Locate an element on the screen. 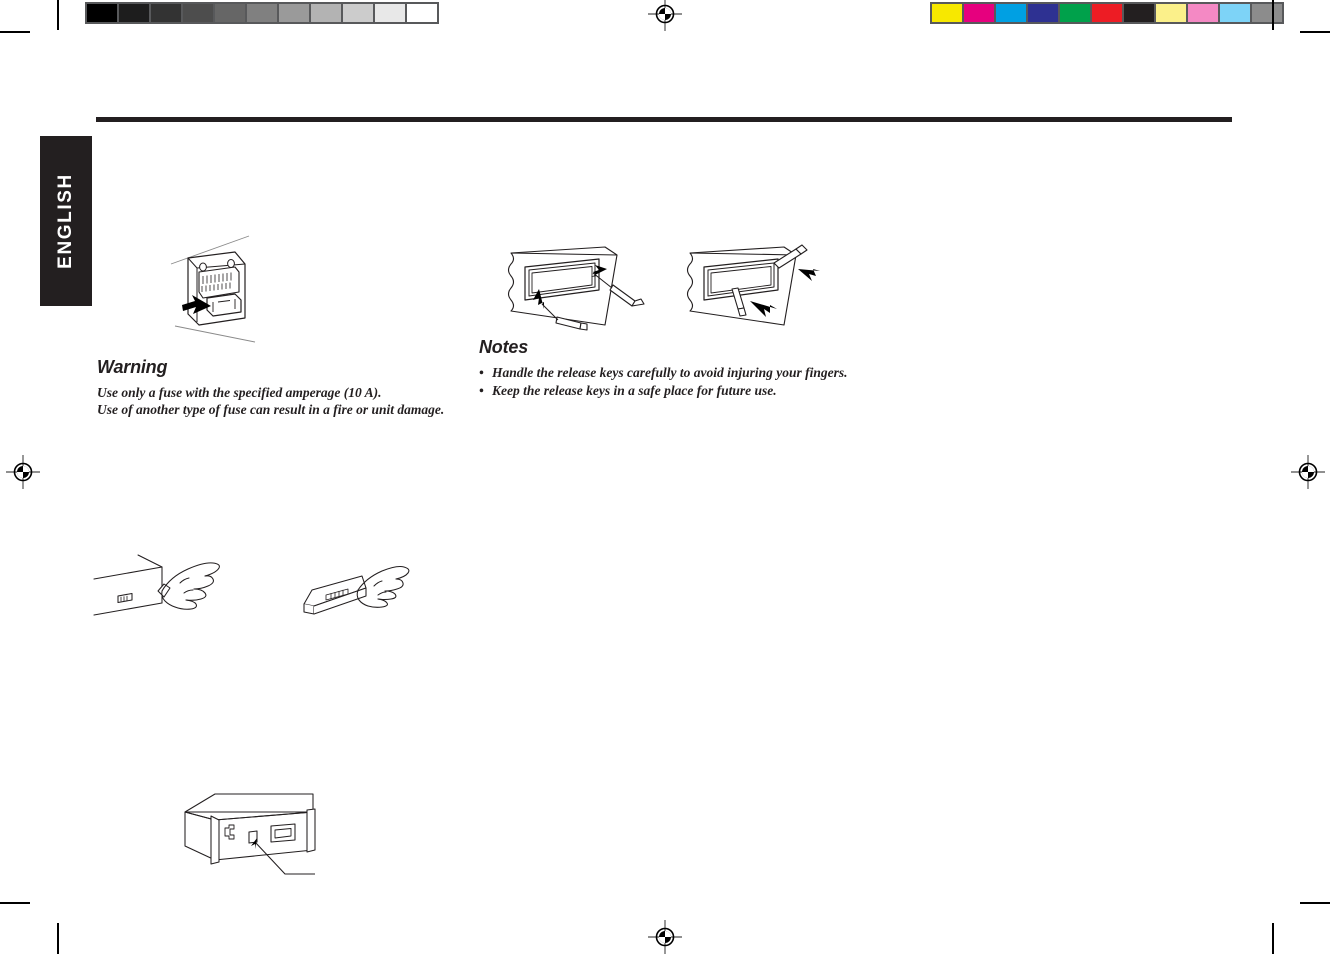 The image size is (1330, 959). release-key-pull-figure is located at coordinates (760, 290).